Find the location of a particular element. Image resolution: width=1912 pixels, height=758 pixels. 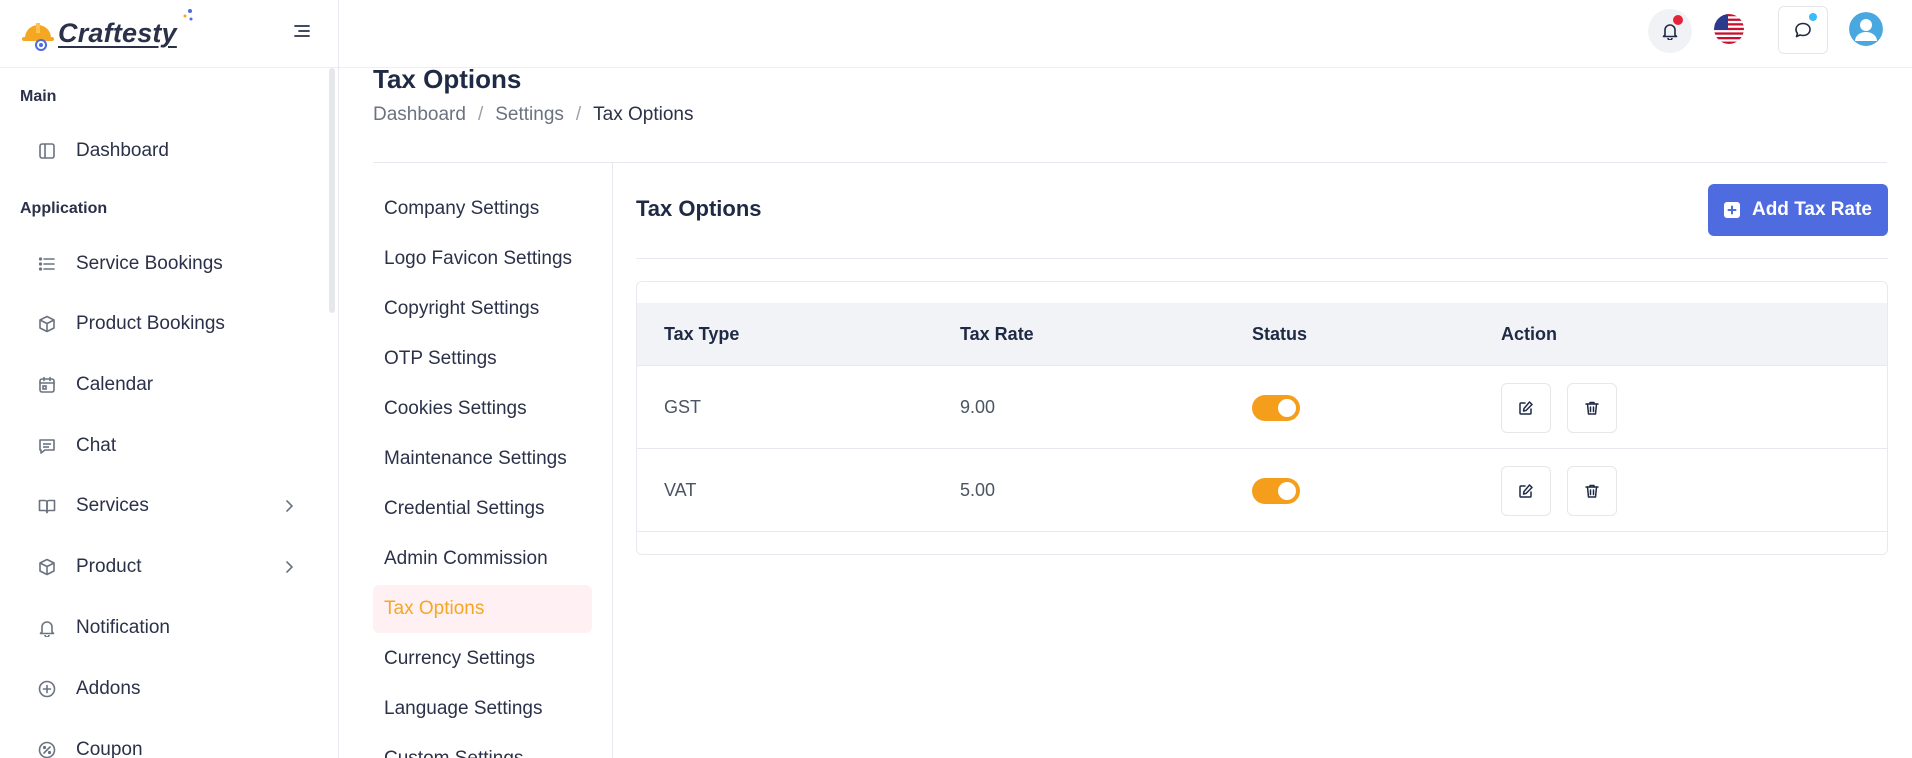

breadcrumb: Dashboard / Settings / Tax Options is located at coordinates (533, 115).